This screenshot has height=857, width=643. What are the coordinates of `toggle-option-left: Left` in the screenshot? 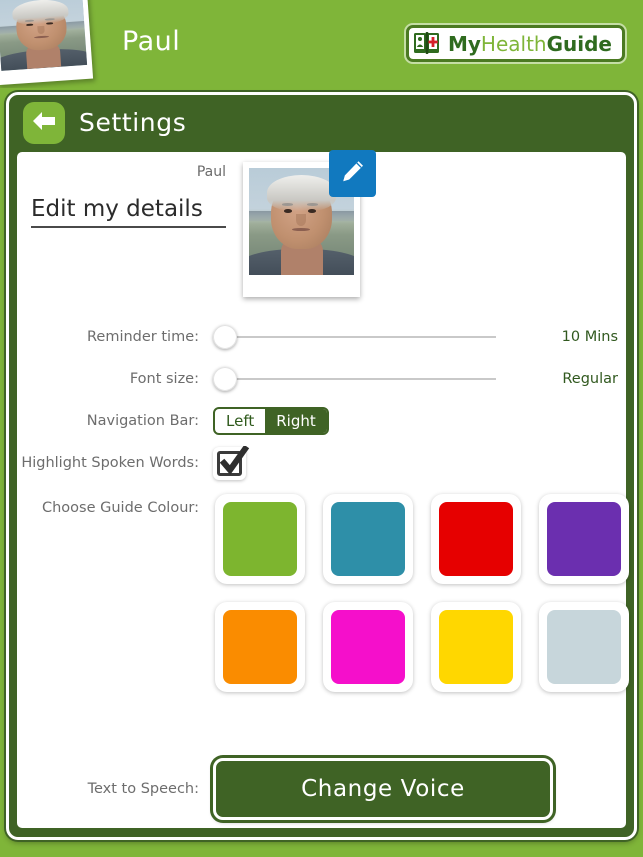 It's located at (240, 421).